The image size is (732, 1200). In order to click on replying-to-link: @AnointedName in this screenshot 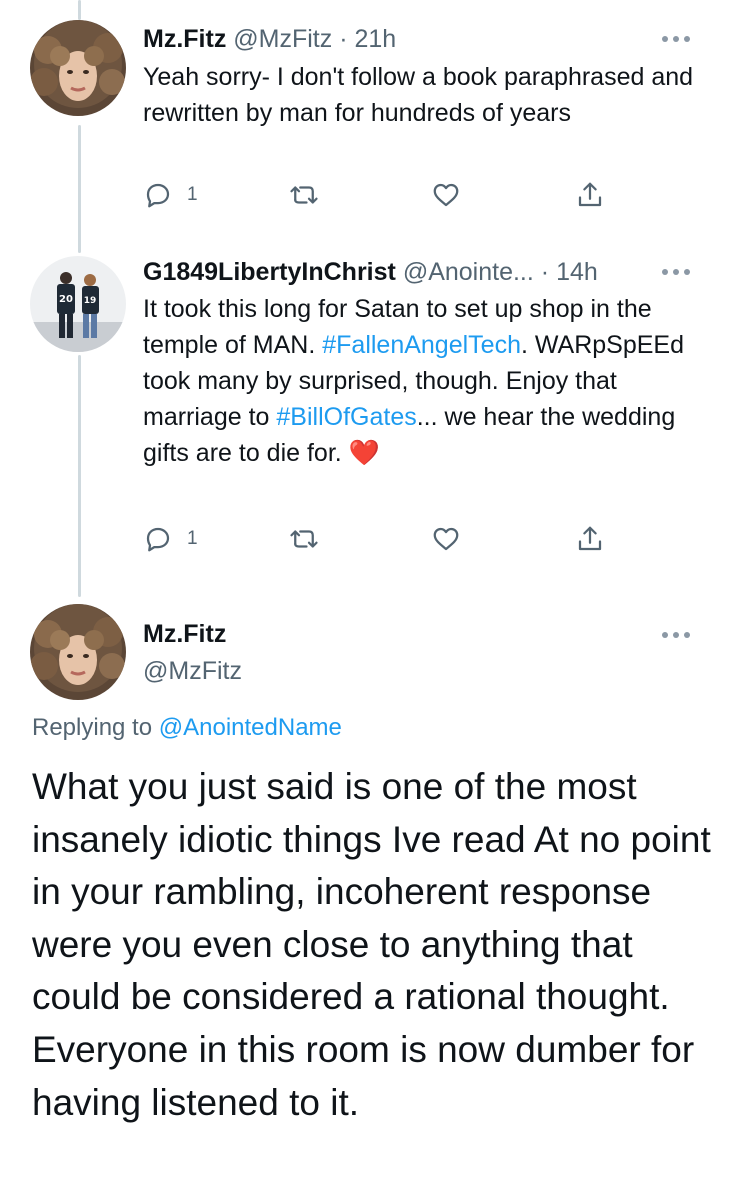, I will do `click(250, 727)`.